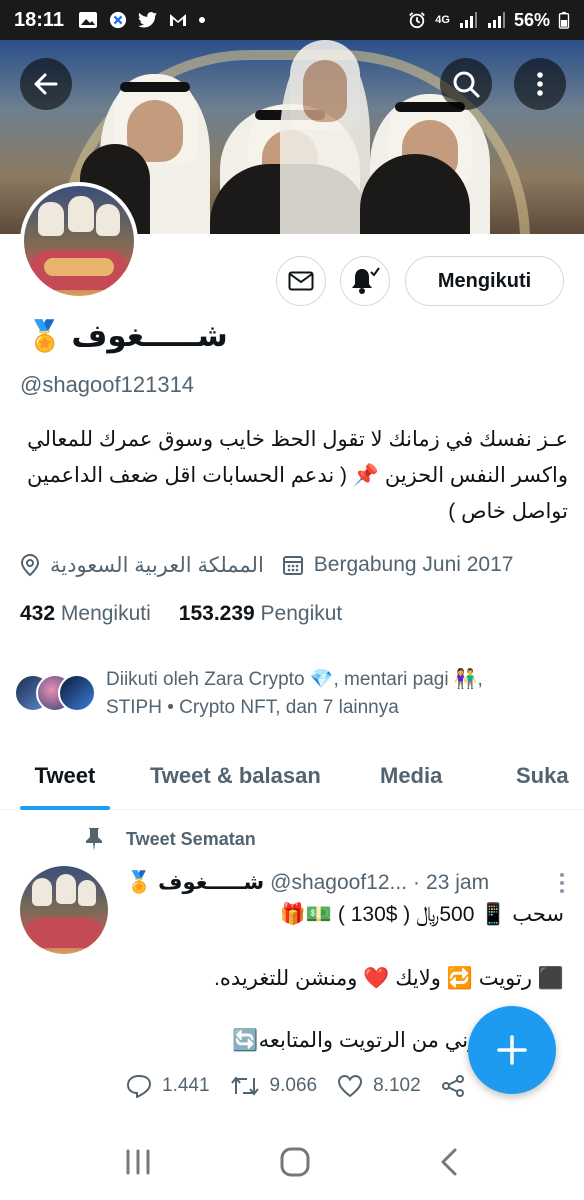 The height and width of the screenshot is (1200, 584). Describe the element at coordinates (107, 384) in the screenshot. I see `profile-handle: @shagoof121314` at that location.